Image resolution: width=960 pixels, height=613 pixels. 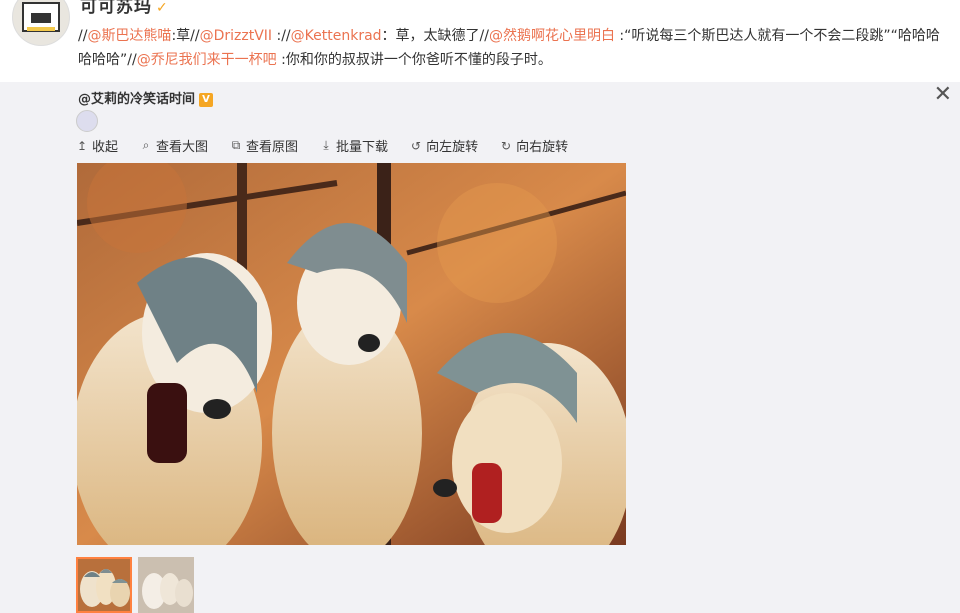 I want to click on magnifier-icon: ⌕, so click(x=146, y=145).